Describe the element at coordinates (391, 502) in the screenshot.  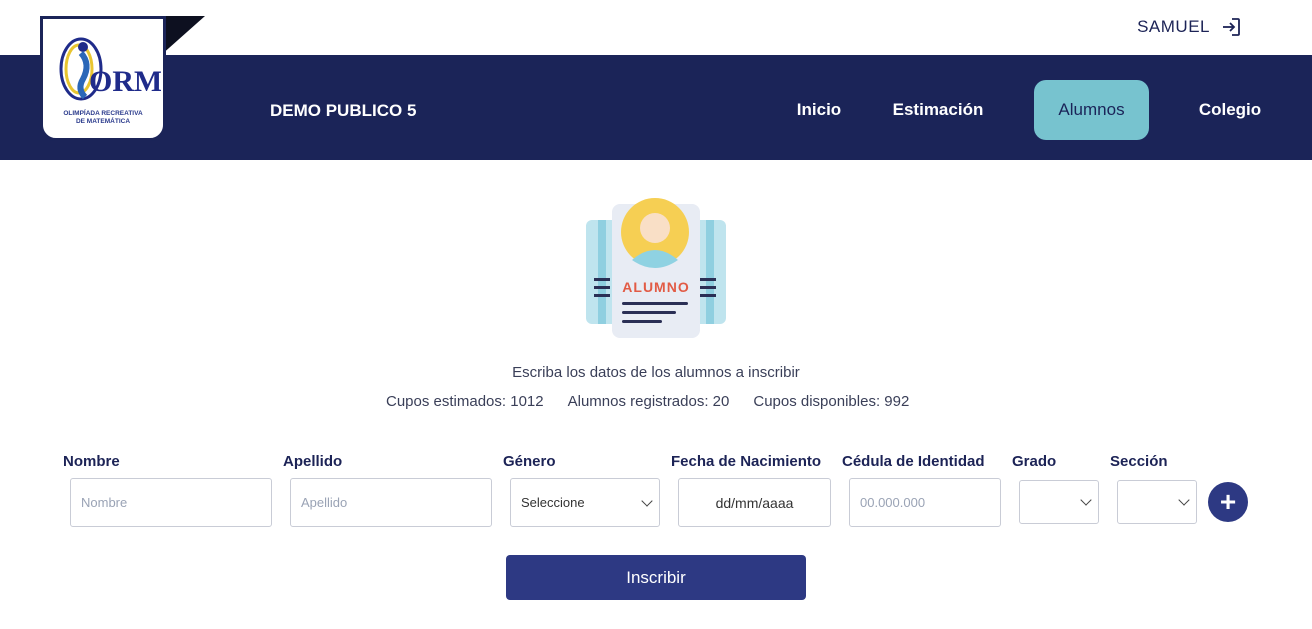
I see `apellido-input: Apellido` at that location.